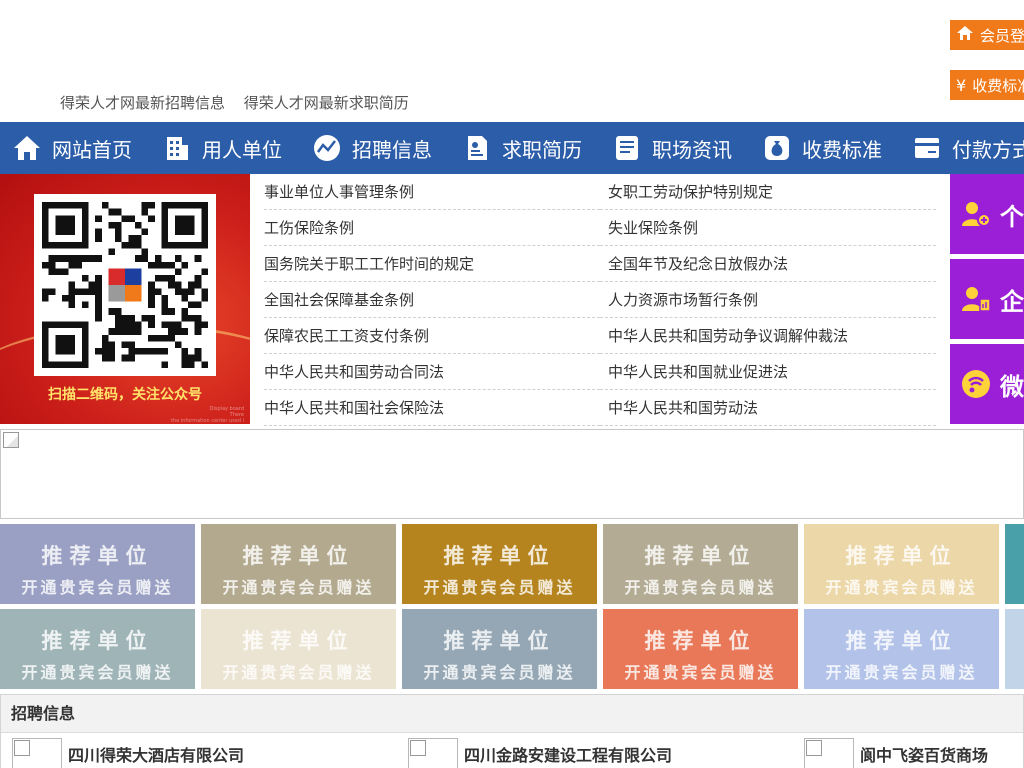 This screenshot has width=1024, height=768. Describe the element at coordinates (432, 300) in the screenshot. I see `regulation-link: 全国社会保障基金条例` at that location.